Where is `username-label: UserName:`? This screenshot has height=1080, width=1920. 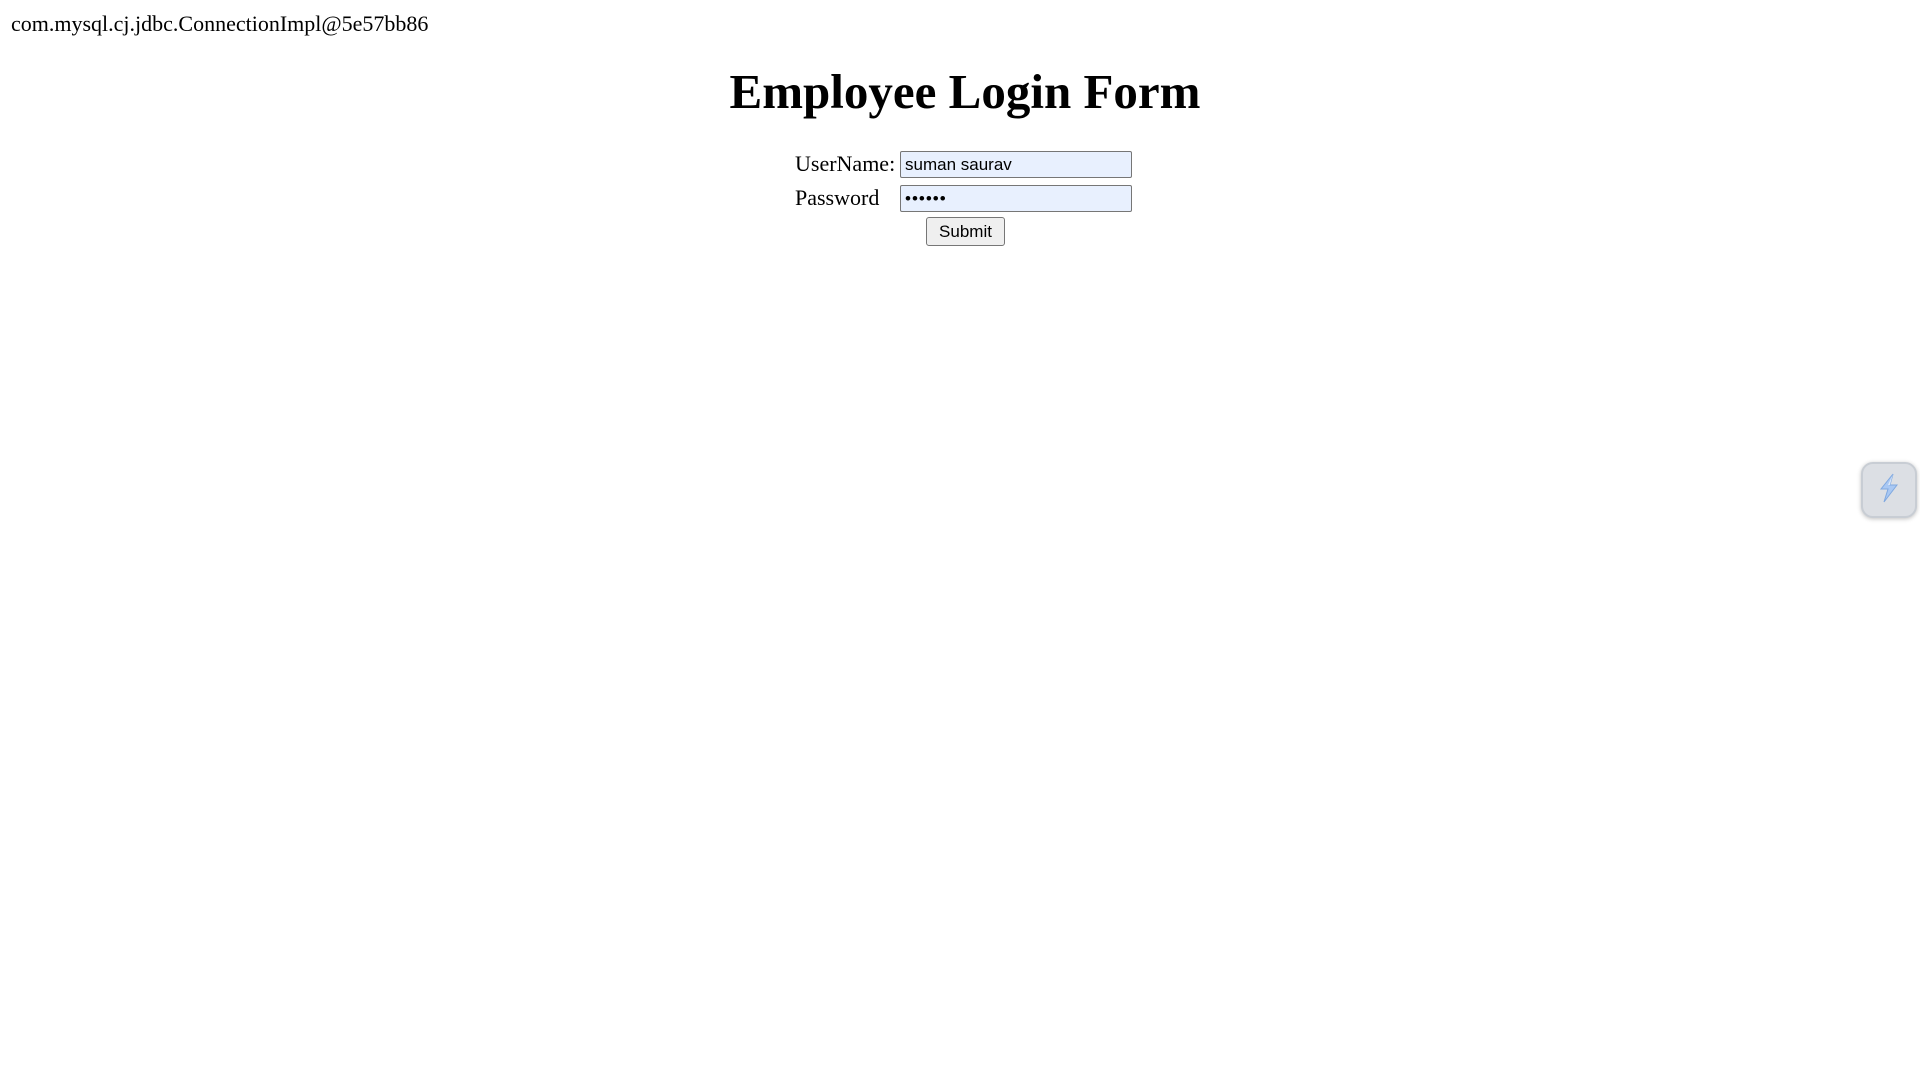
username-label: UserName: is located at coordinates (845, 163).